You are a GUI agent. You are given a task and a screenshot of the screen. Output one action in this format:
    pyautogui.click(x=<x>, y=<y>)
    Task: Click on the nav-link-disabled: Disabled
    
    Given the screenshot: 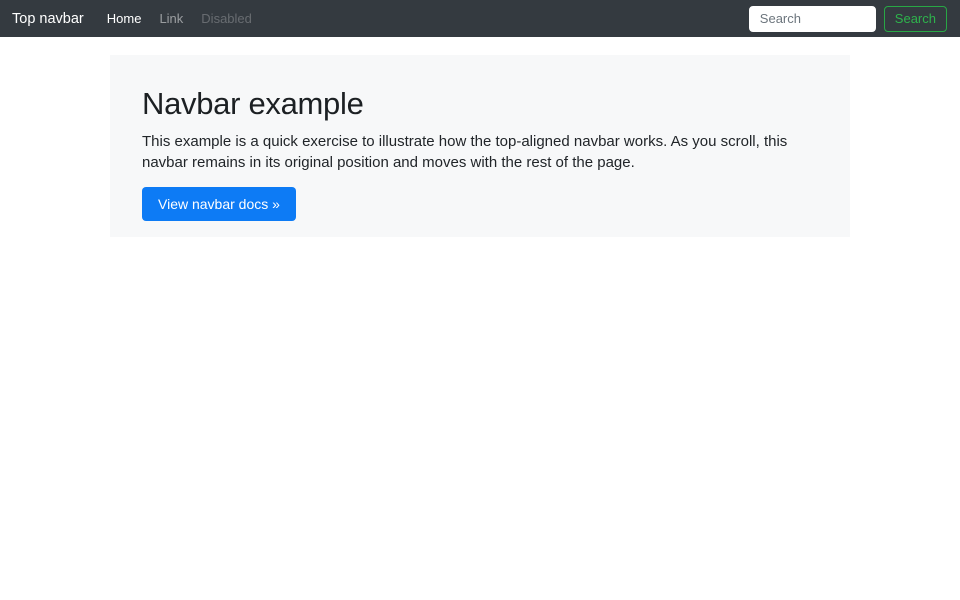 What is the action you would take?
    pyautogui.click(x=226, y=18)
    